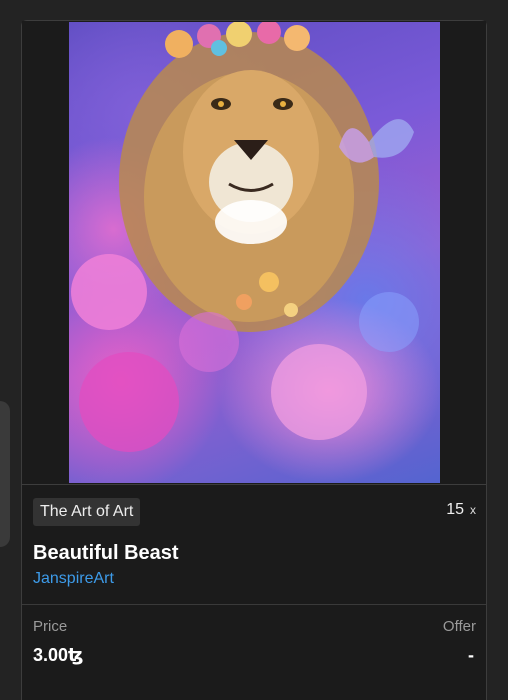 The height and width of the screenshot is (700, 508). What do you see at coordinates (58, 655) in the screenshot?
I see `price-value: 3.00ꜩ` at bounding box center [58, 655].